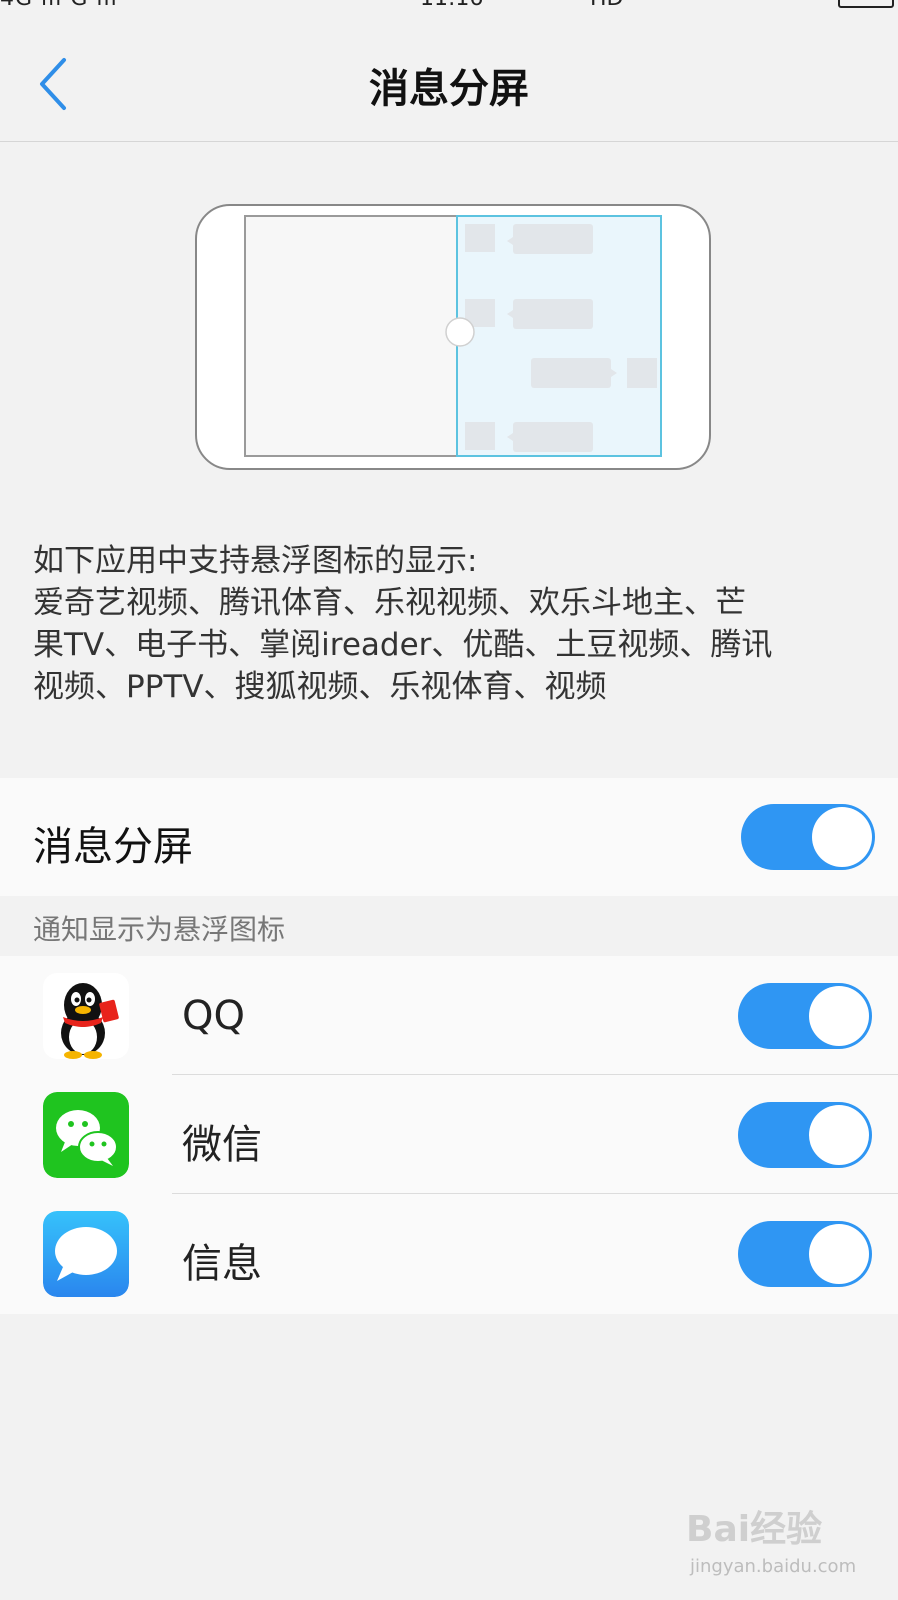  I want to click on status-bar: 4G ııl G ııl 11:16 HD, so click(449, 6).